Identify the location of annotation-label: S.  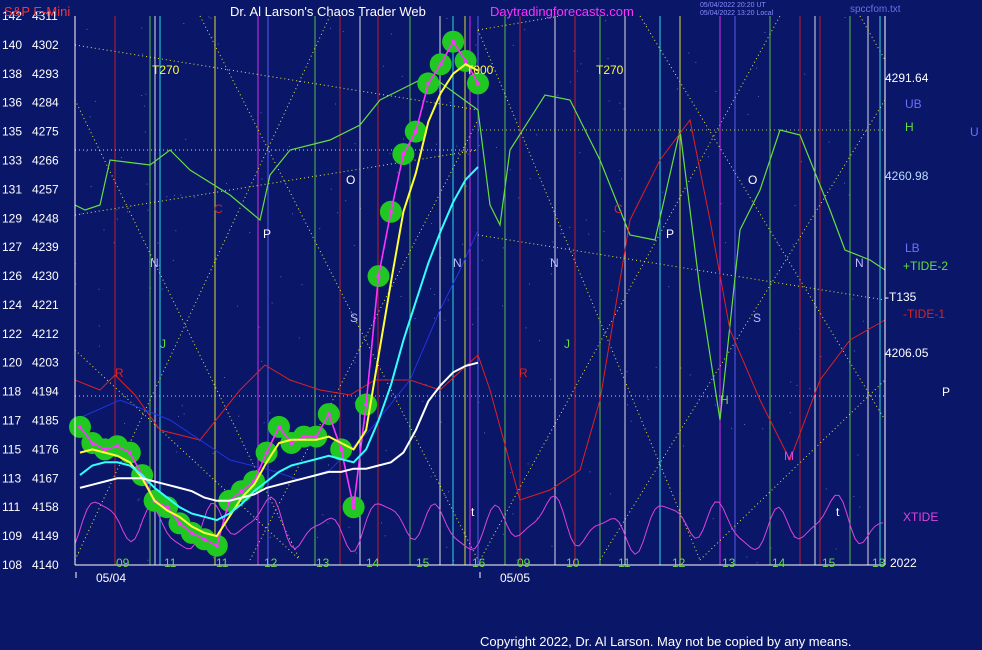
(354, 318).